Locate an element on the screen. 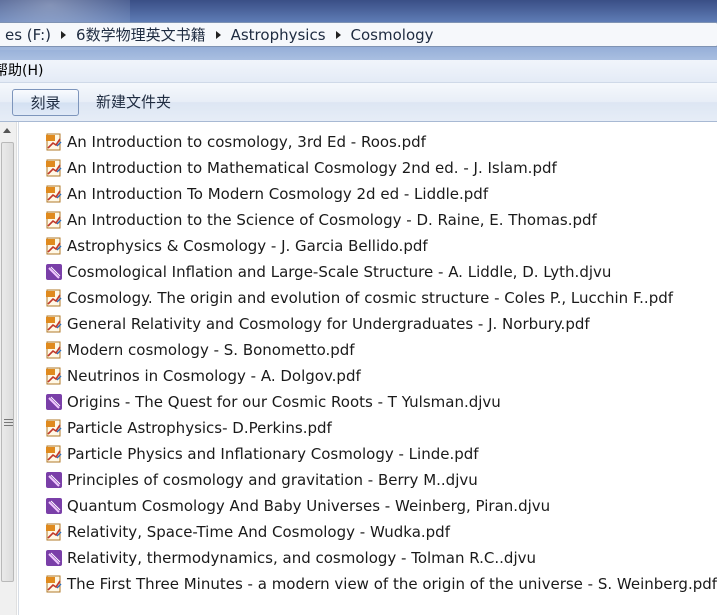  window-title-bar: es (F:) 6数学物理英文书籍 Astrophysics Cosmology is located at coordinates (358, 30).